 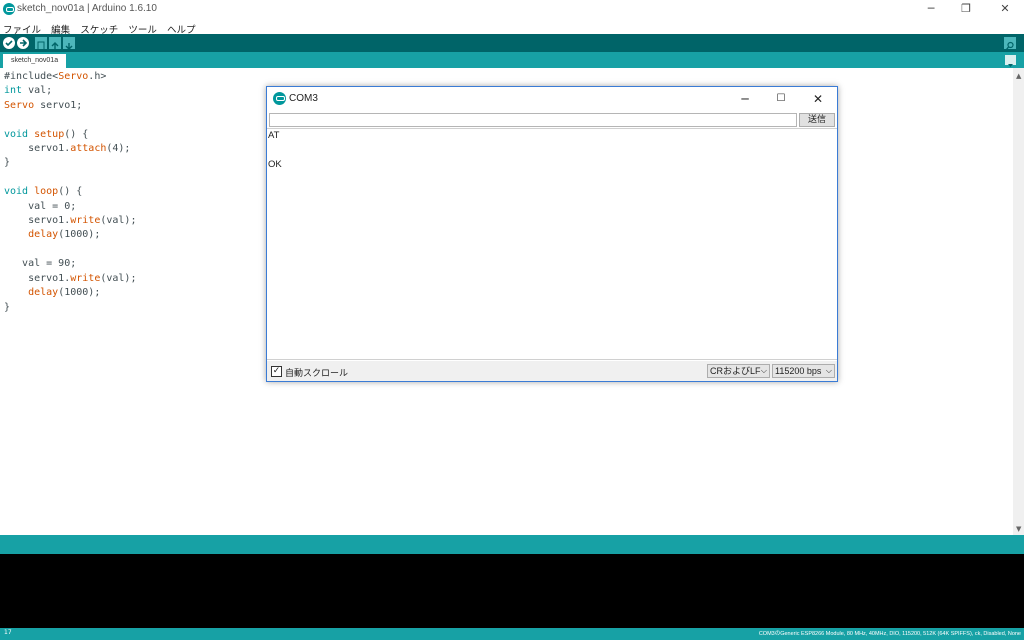 What do you see at coordinates (303, 98) in the screenshot?
I see `serial-monitor-title: COM3` at bounding box center [303, 98].